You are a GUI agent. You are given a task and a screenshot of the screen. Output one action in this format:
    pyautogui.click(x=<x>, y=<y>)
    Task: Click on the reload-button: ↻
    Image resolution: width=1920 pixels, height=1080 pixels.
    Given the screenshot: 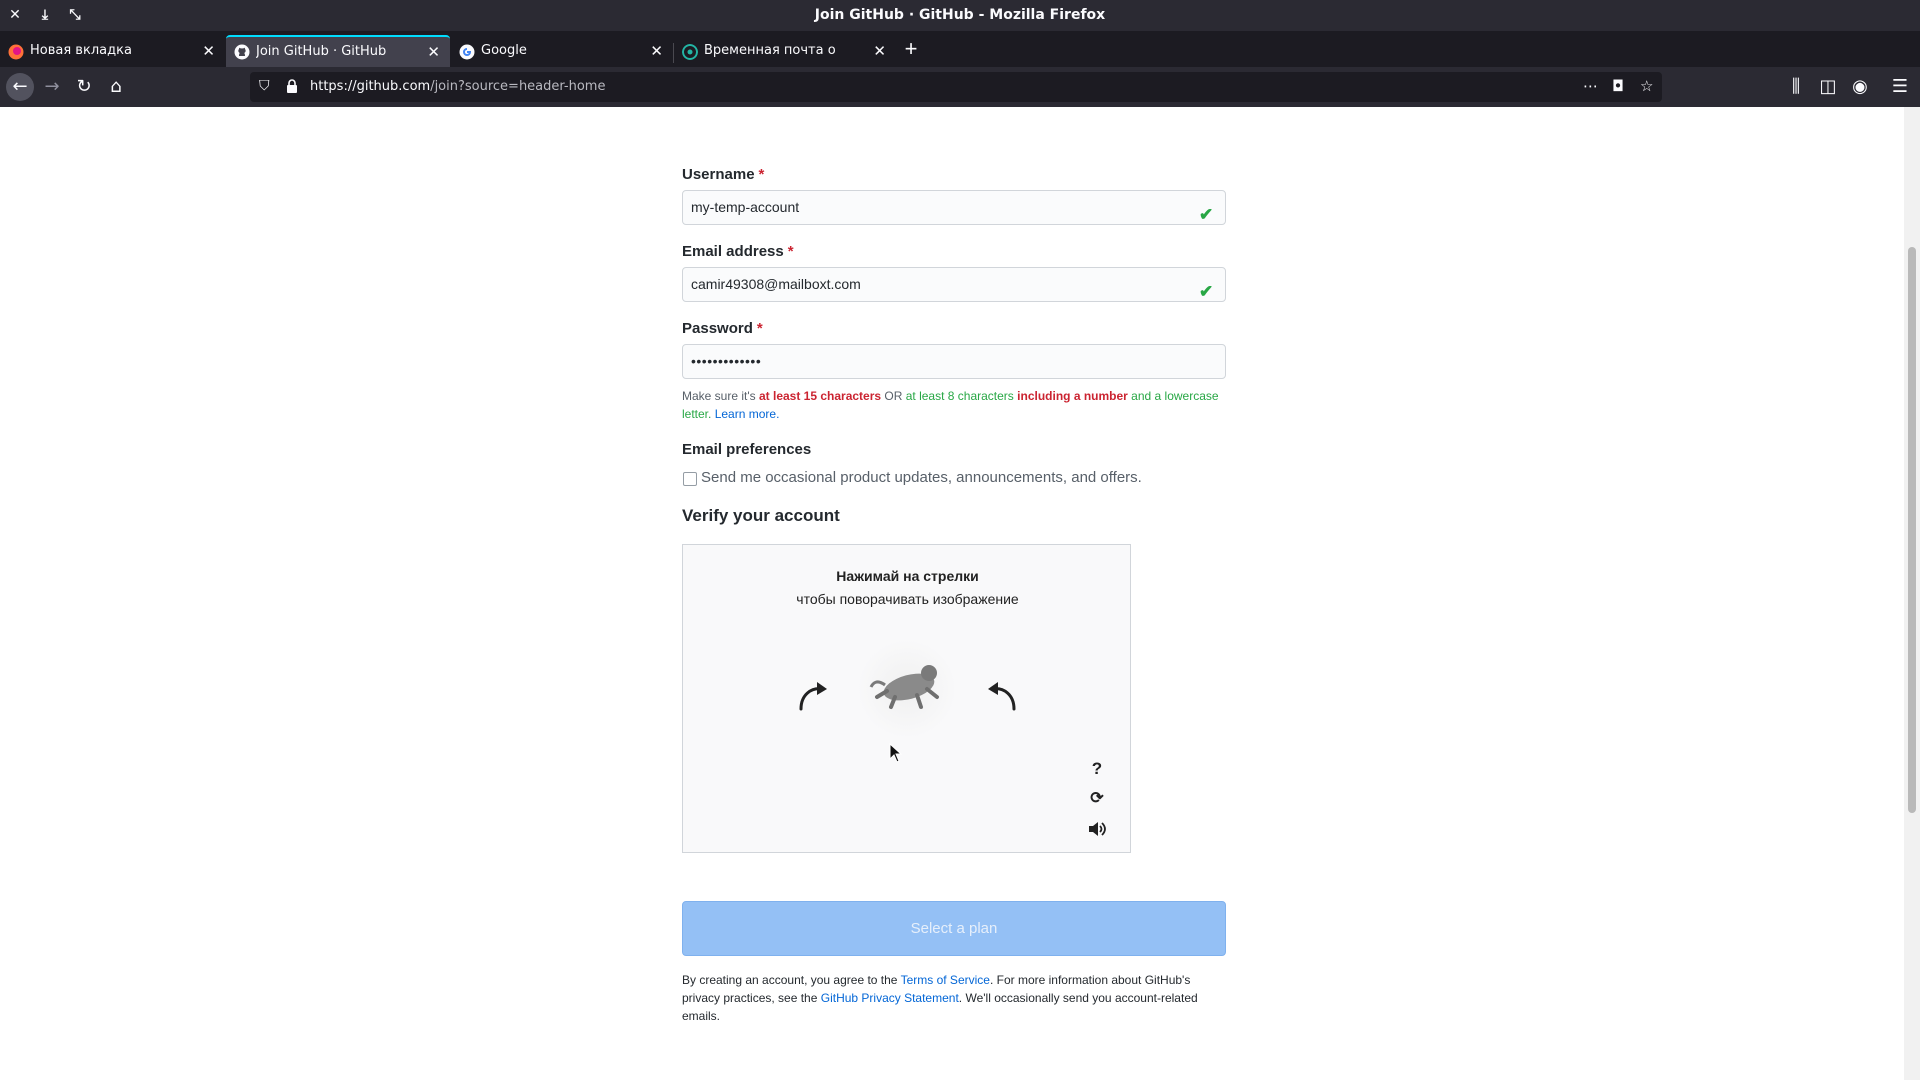 What is the action you would take?
    pyautogui.click(x=84, y=87)
    